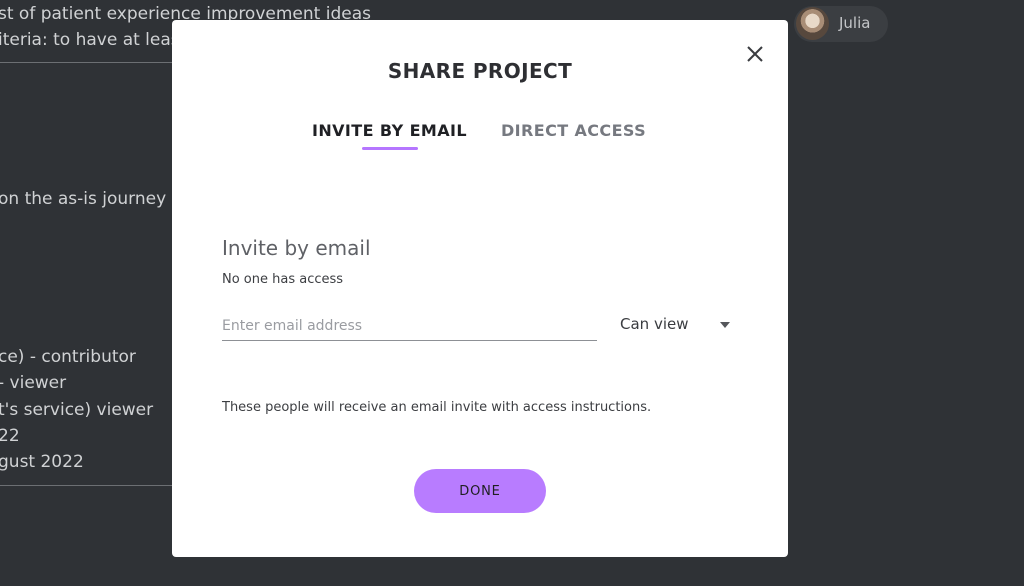 The height and width of the screenshot is (586, 1024). I want to click on background-text: iteria: to have at leas, so click(90, 40).